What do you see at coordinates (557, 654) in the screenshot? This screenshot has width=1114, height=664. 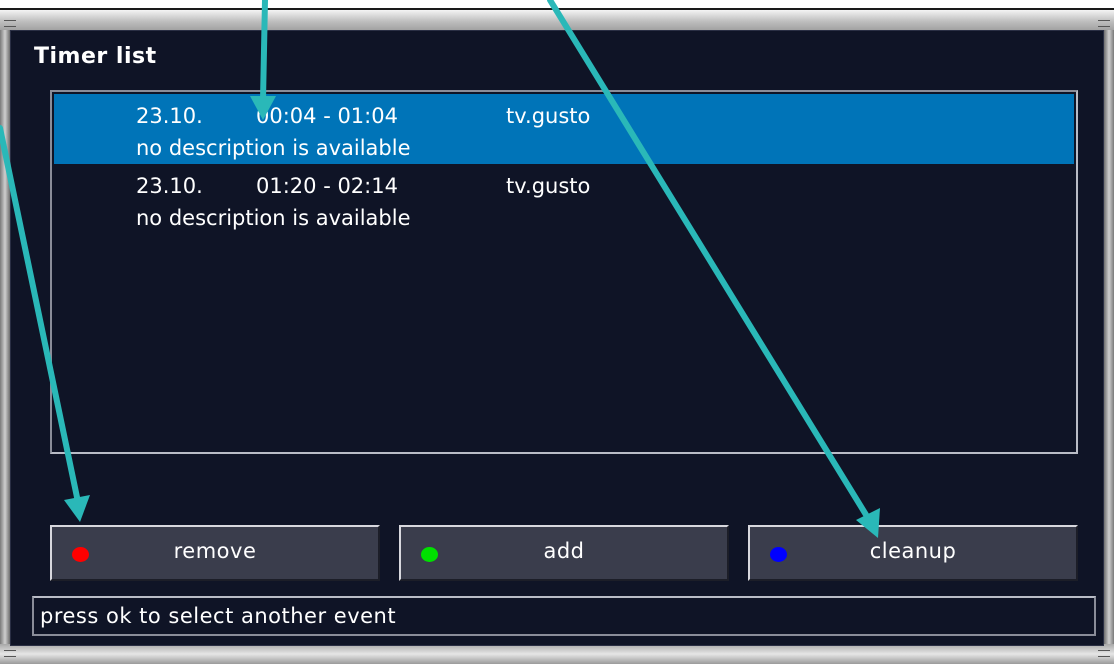 I see `window-bottom-bar` at bounding box center [557, 654].